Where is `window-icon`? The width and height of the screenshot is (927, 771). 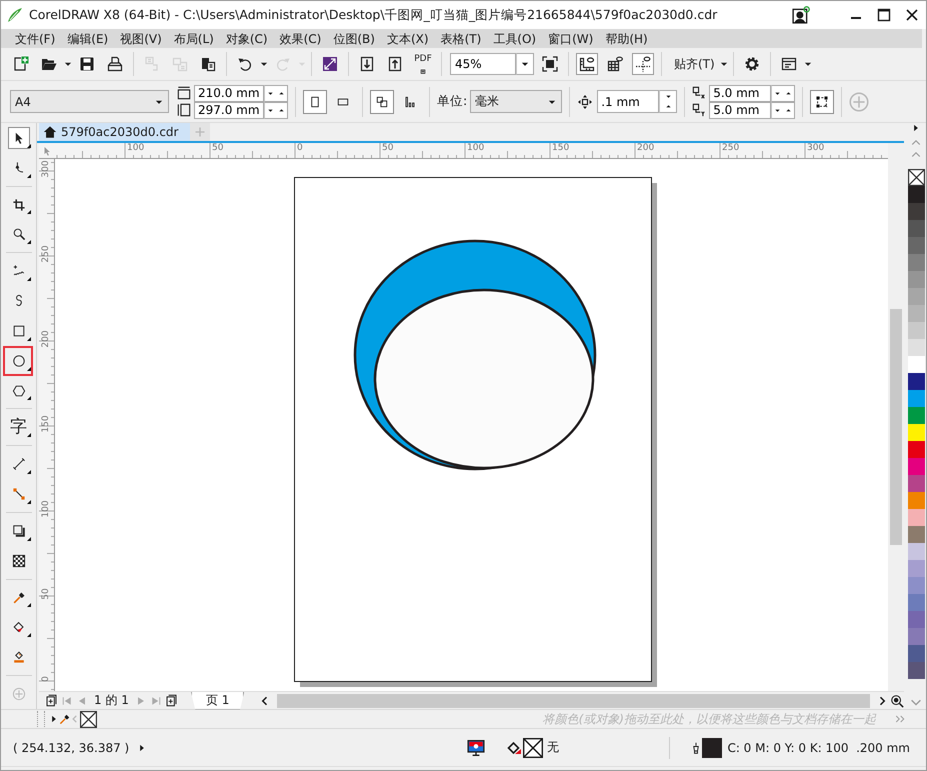 window-icon is located at coordinates (788, 64).